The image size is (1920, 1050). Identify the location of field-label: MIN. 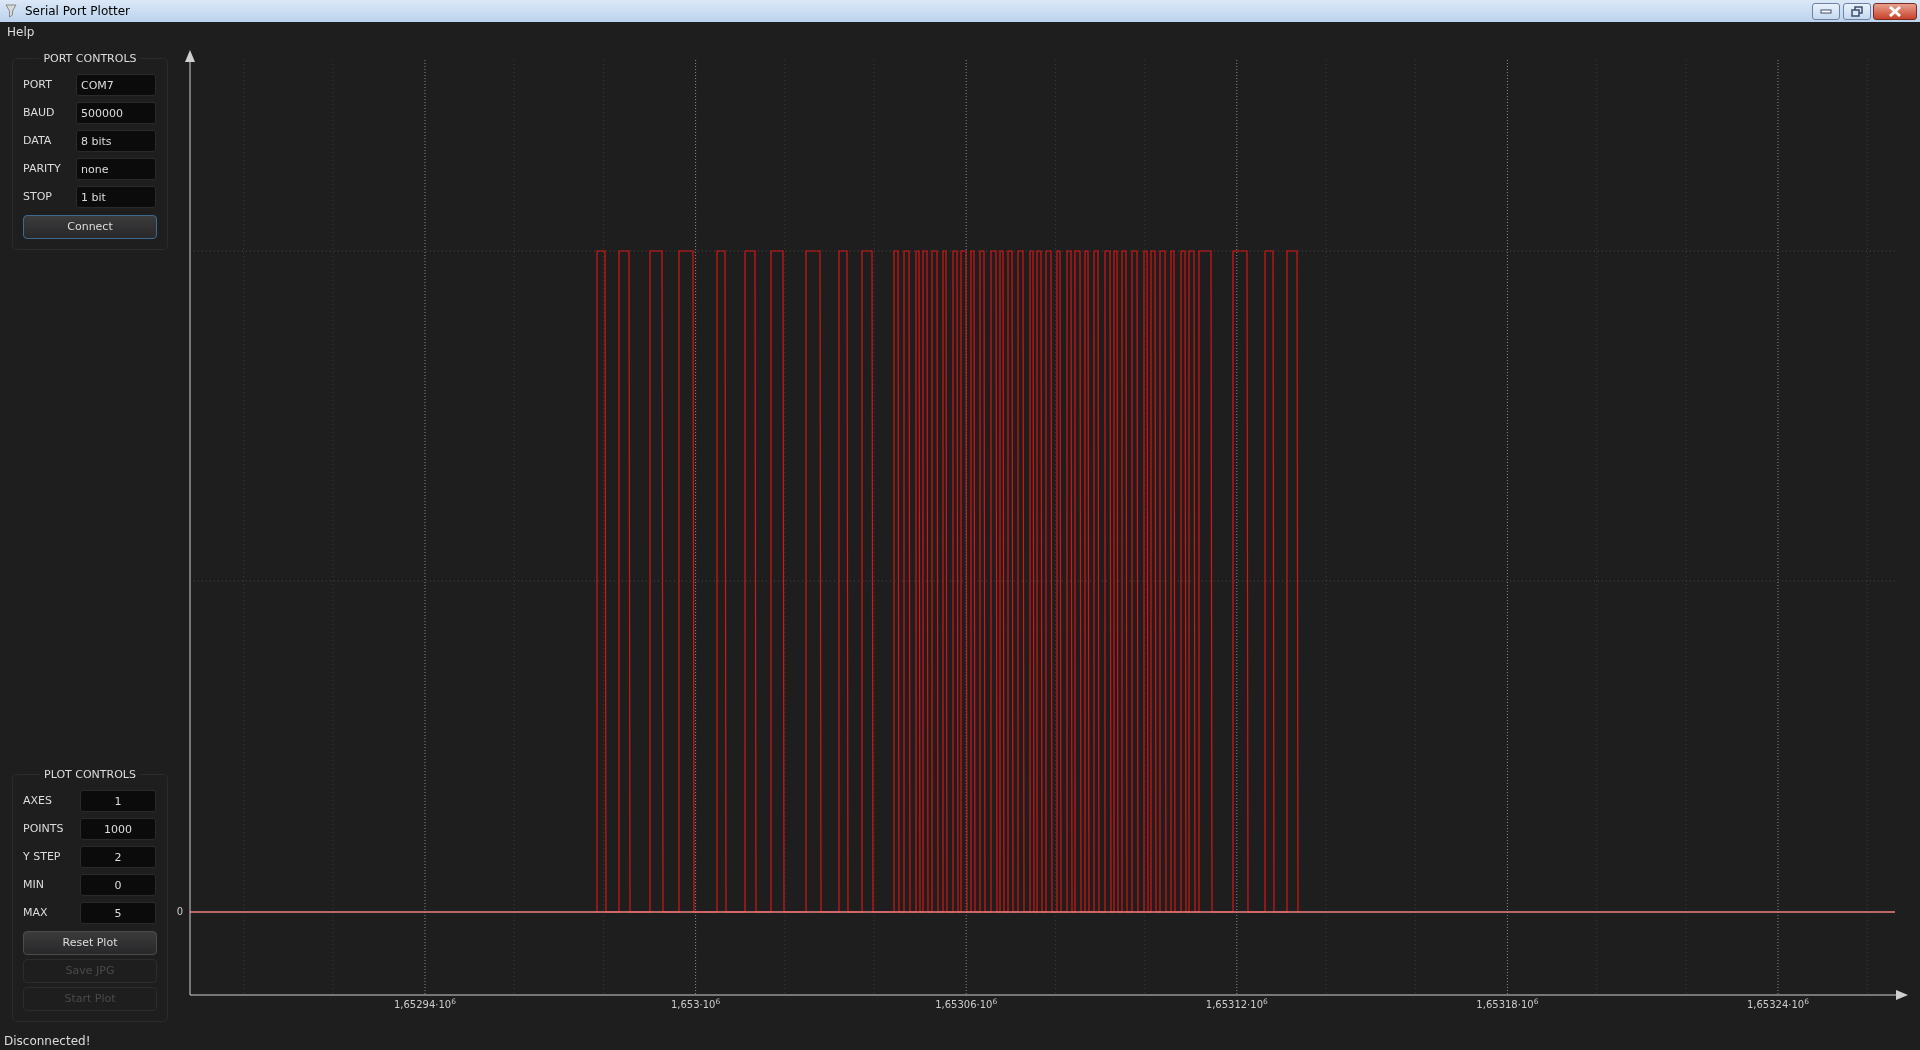
(34, 884).